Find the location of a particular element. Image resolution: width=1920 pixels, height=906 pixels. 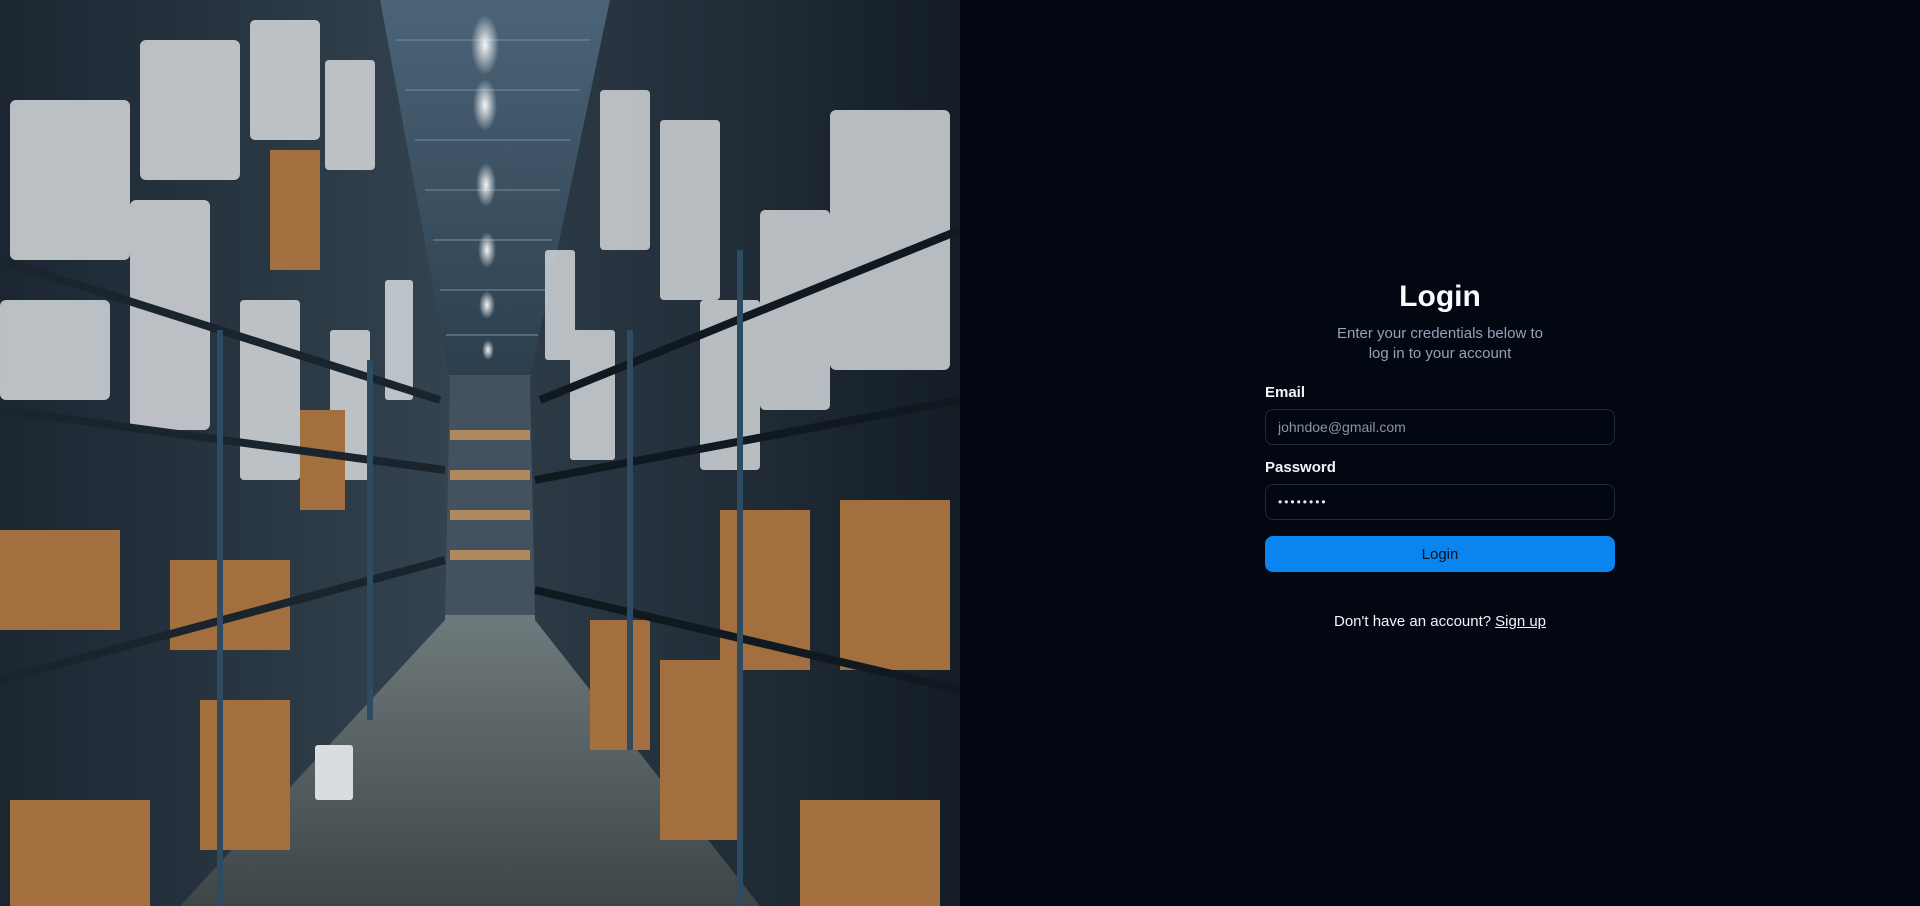

email-label: Email is located at coordinates (1285, 392).